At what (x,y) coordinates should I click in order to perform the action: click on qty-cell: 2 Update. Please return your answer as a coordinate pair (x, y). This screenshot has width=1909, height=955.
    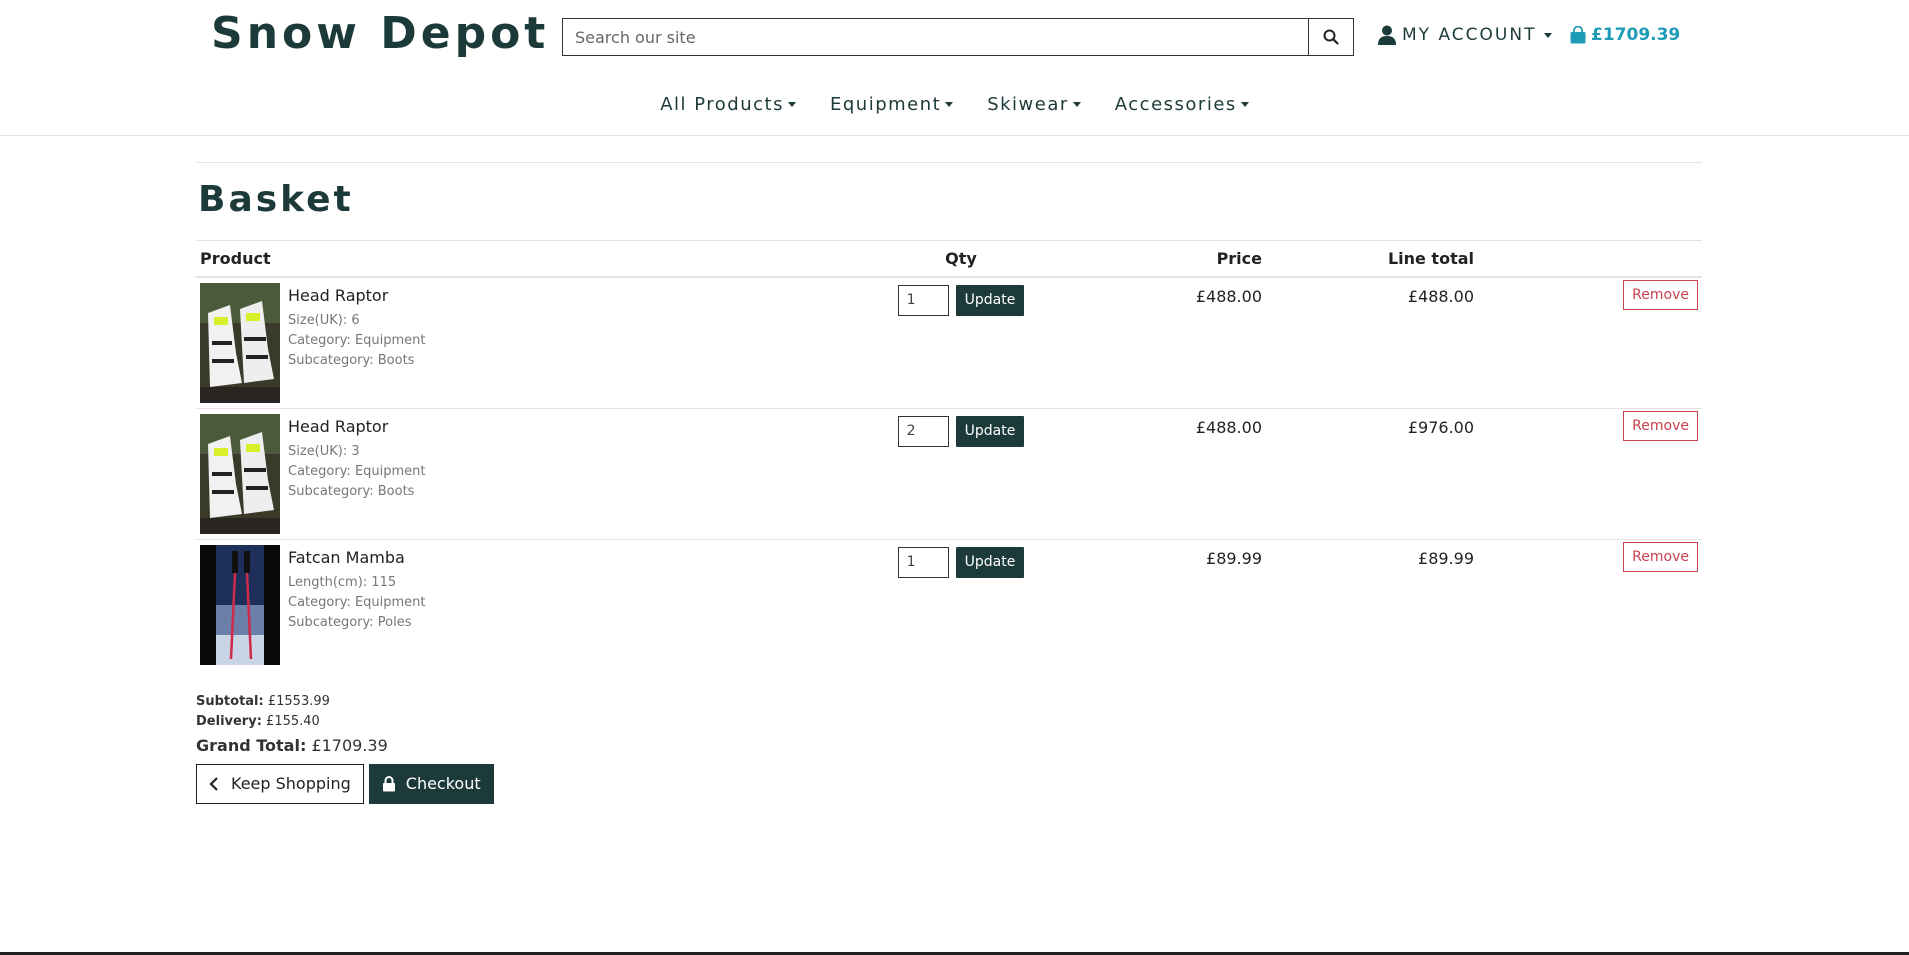
    Looking at the image, I should click on (961, 430).